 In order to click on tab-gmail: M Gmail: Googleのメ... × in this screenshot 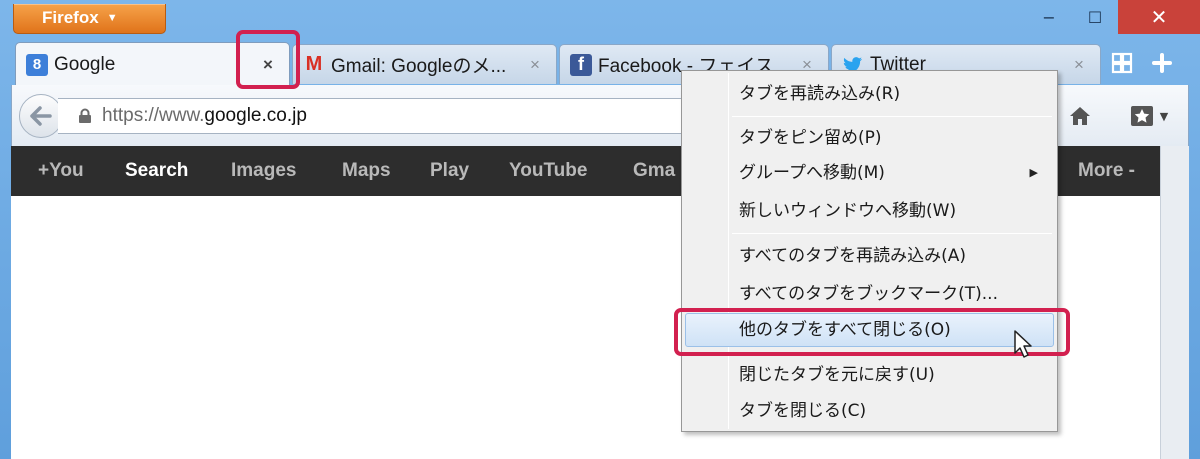, I will do `click(424, 64)`.